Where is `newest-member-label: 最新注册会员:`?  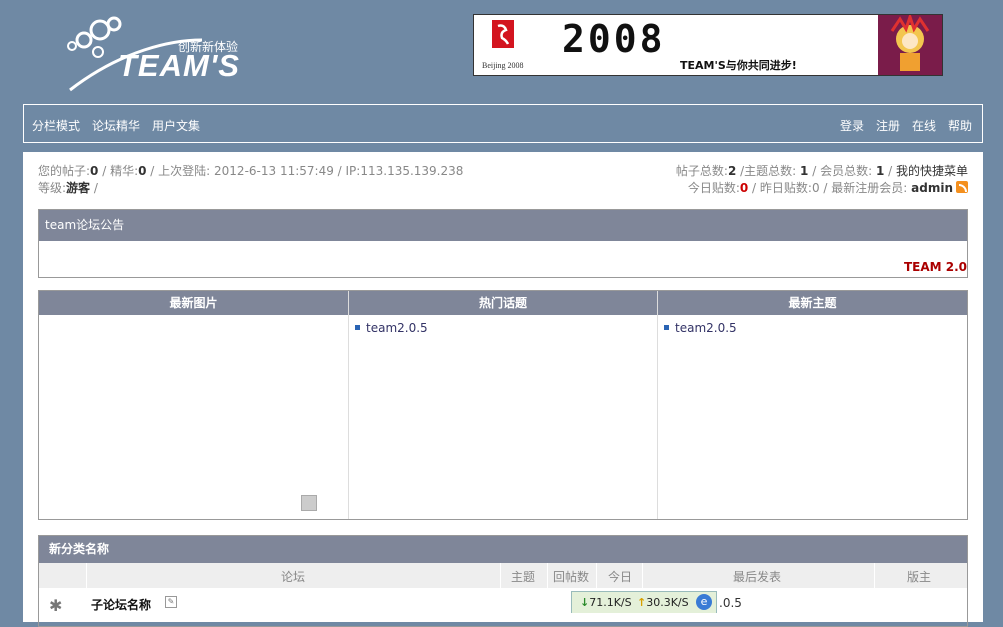 newest-member-label: 最新注册会员: is located at coordinates (869, 188).